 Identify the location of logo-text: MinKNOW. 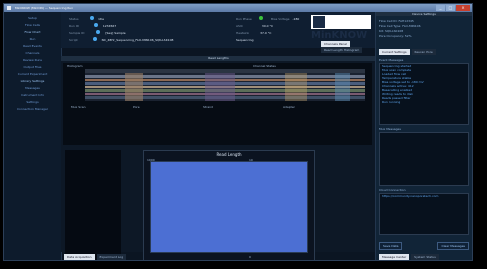
(339, 35).